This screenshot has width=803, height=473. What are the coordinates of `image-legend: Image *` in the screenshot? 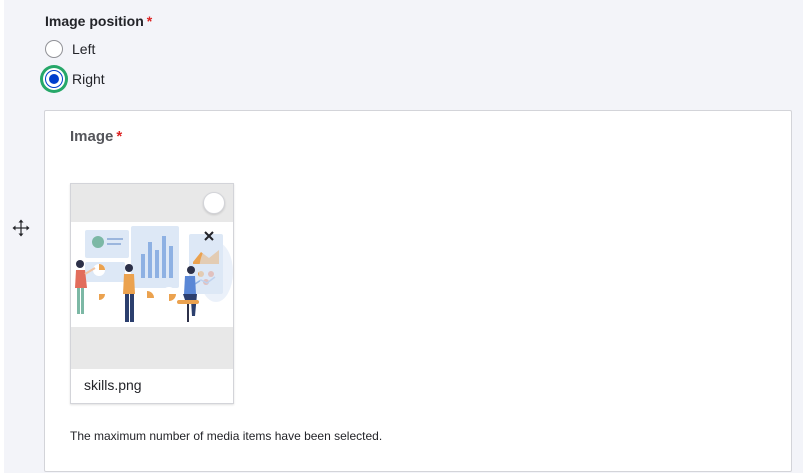 It's located at (96, 136).